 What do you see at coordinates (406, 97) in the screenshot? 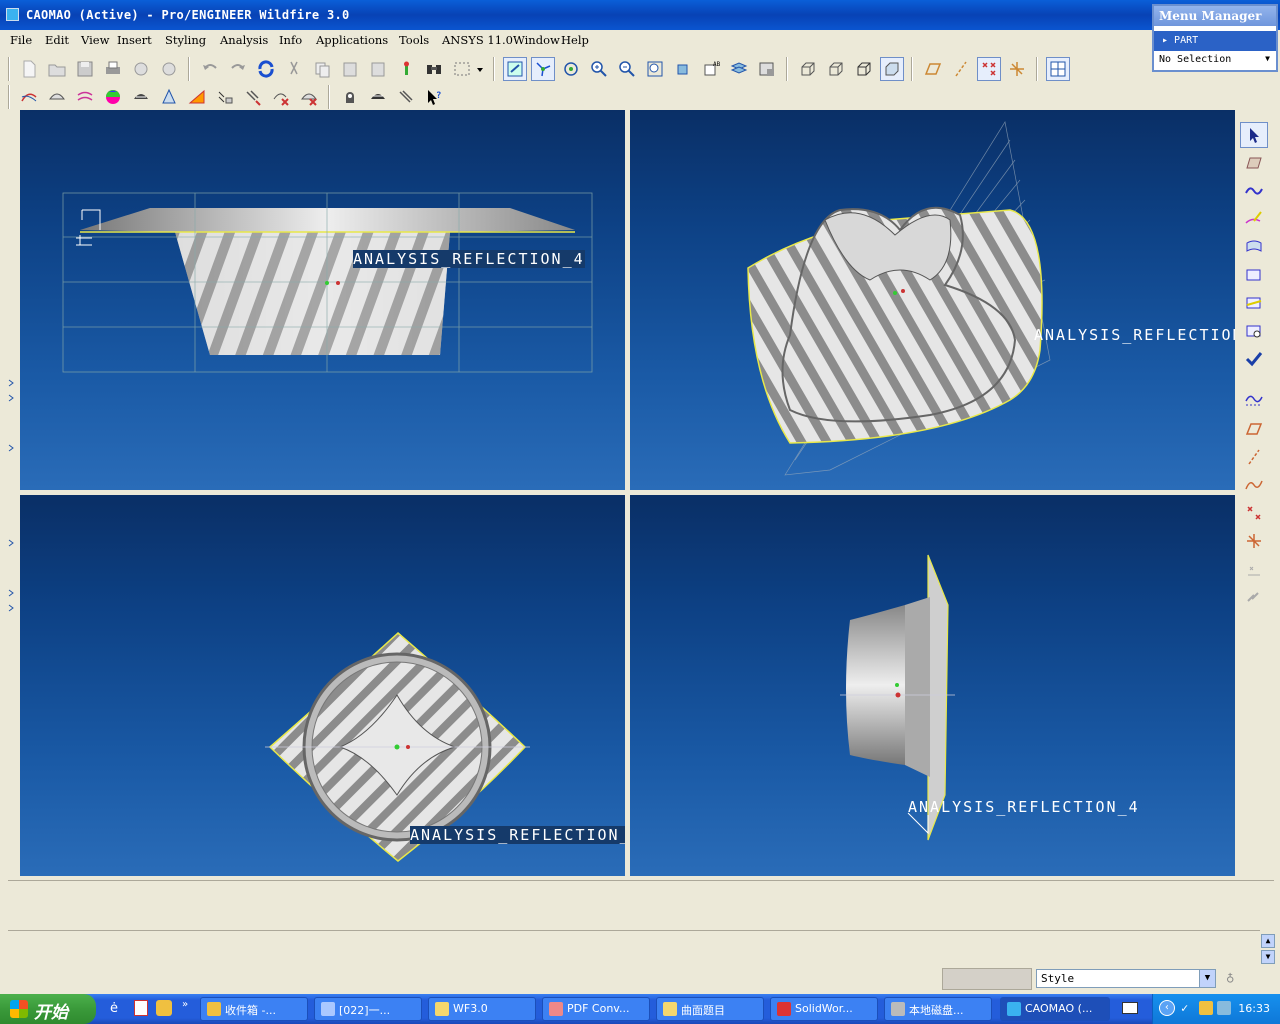
I see `edge-check-icon` at bounding box center [406, 97].